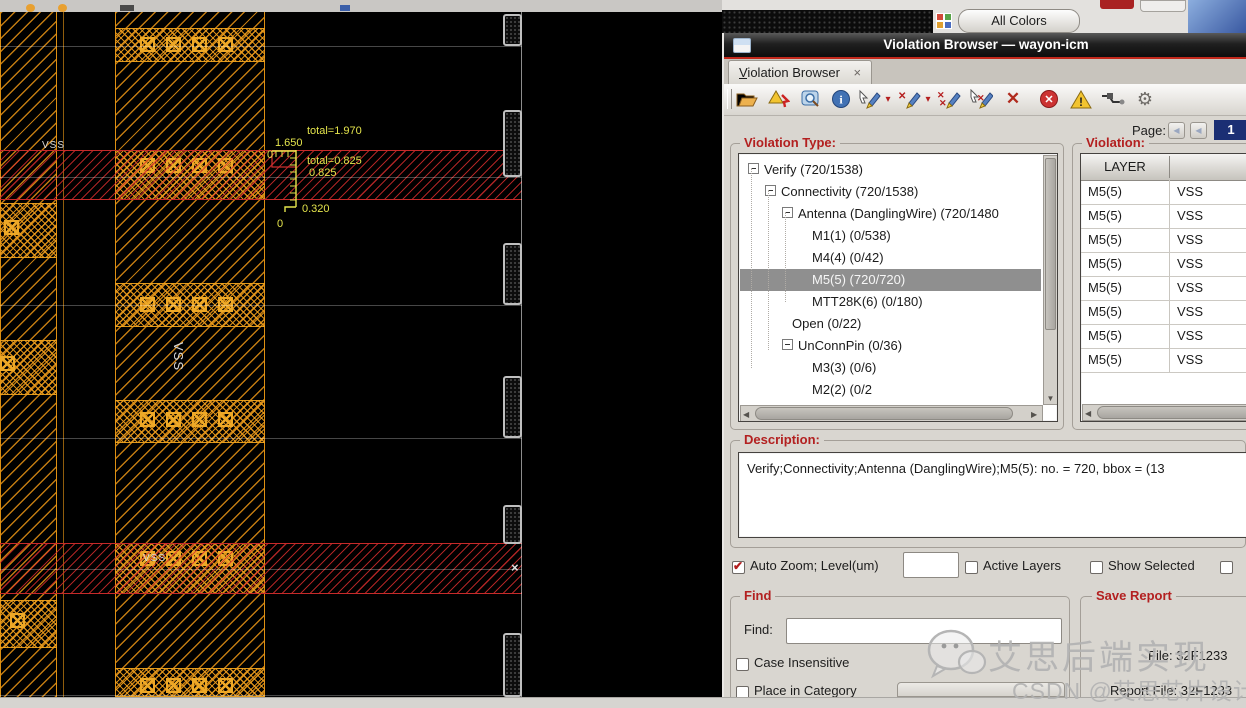  I want to click on place-in-category-label: Place in Category, so click(805, 690).